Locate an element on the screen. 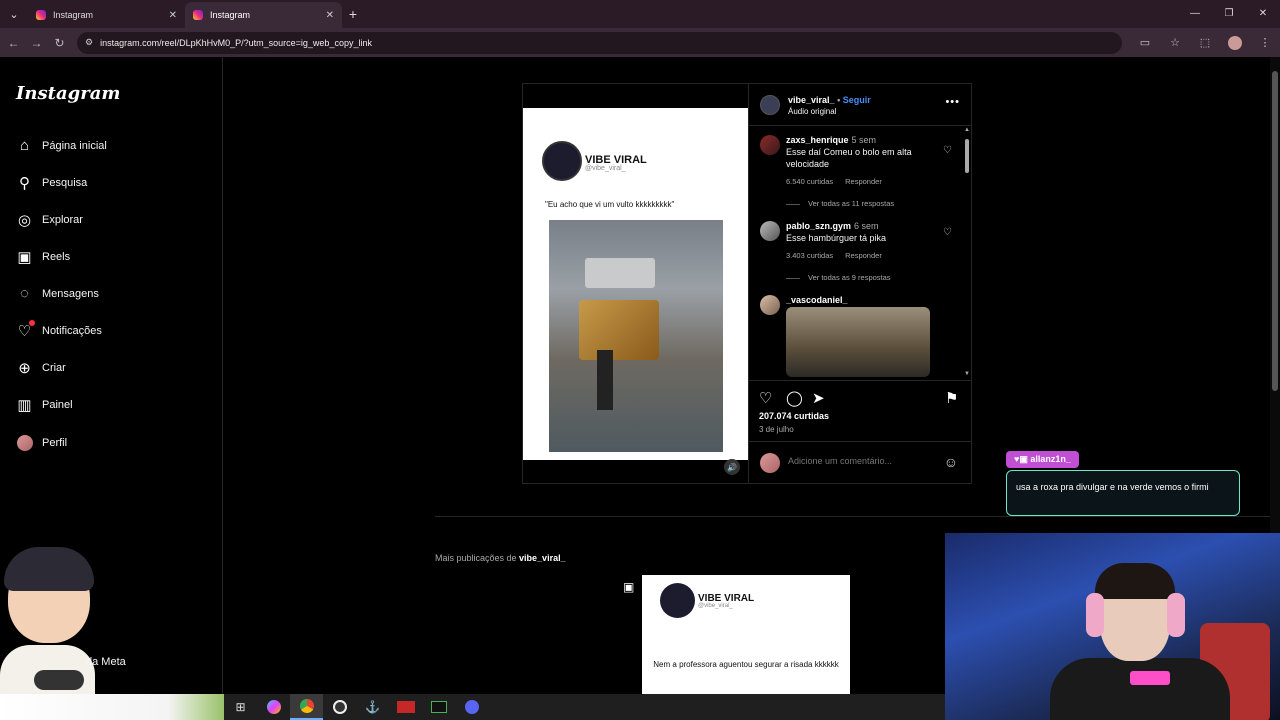  likes-count: 207.074 curtidas is located at coordinates (794, 416).